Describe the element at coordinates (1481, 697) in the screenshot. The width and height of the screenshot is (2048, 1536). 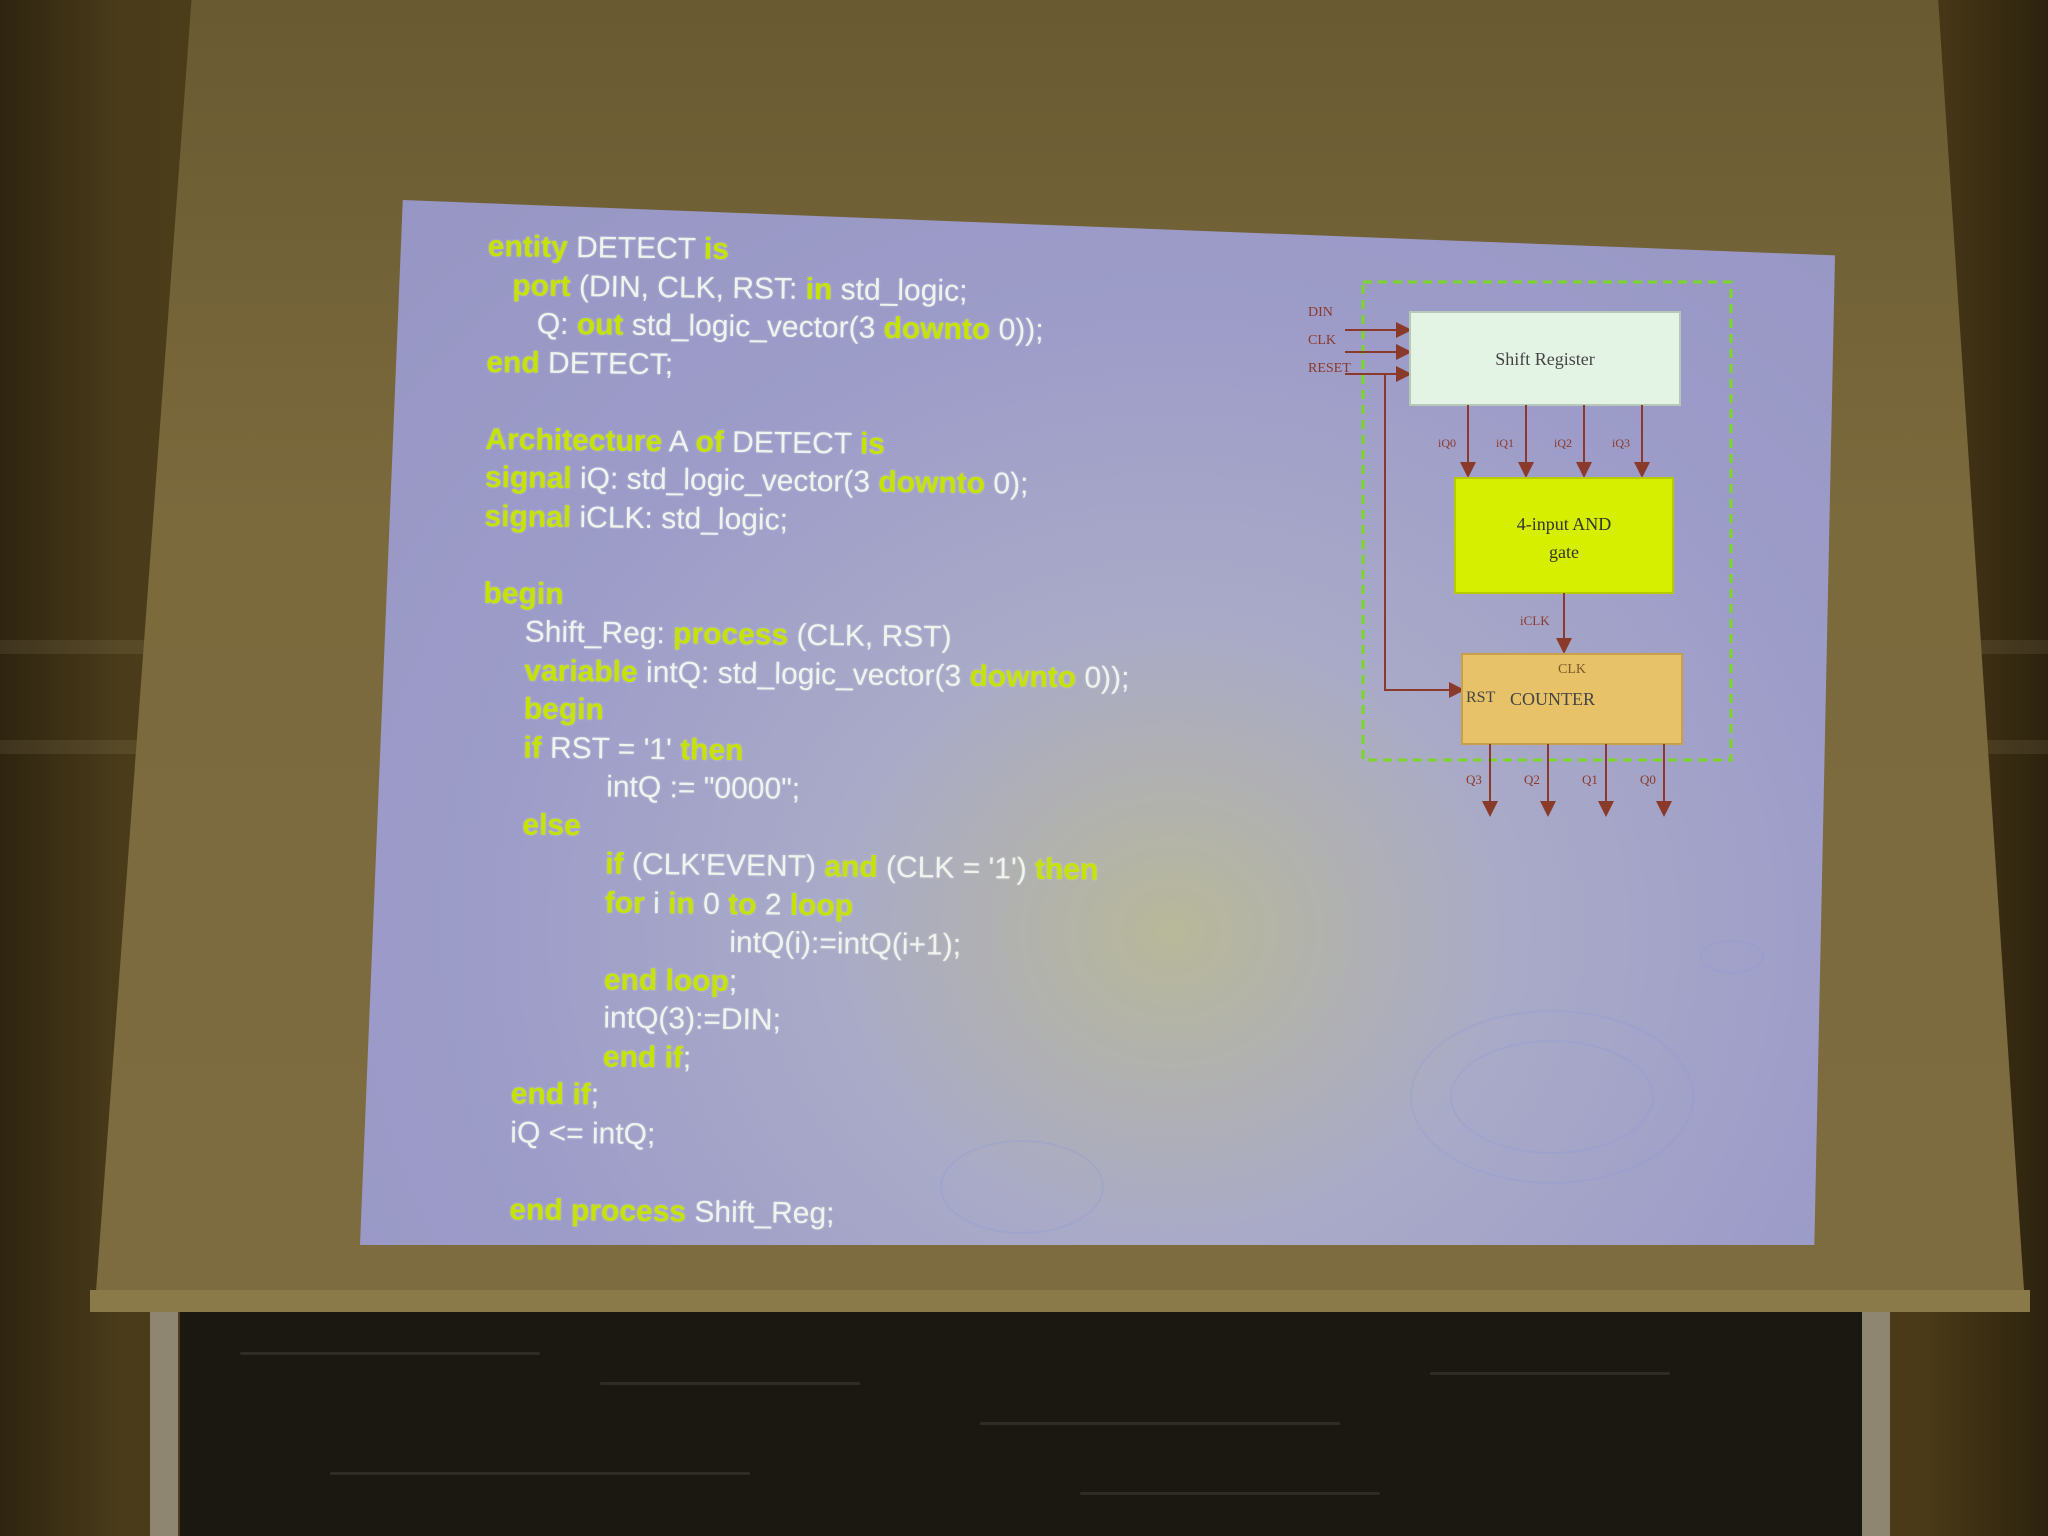
I see `counter-rst-label: RST` at that location.